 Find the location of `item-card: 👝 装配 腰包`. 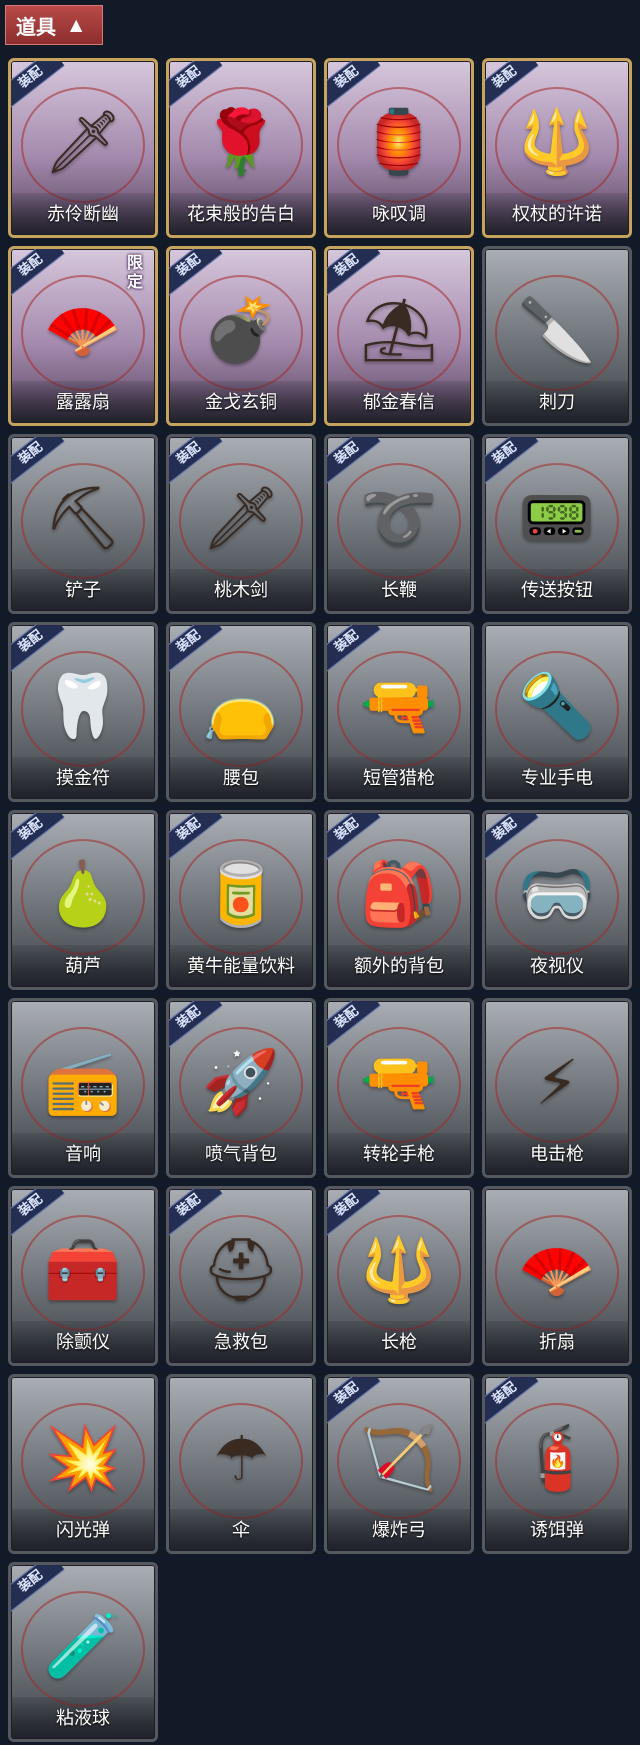

item-card: 👝 装配 腰包 is located at coordinates (241, 712).